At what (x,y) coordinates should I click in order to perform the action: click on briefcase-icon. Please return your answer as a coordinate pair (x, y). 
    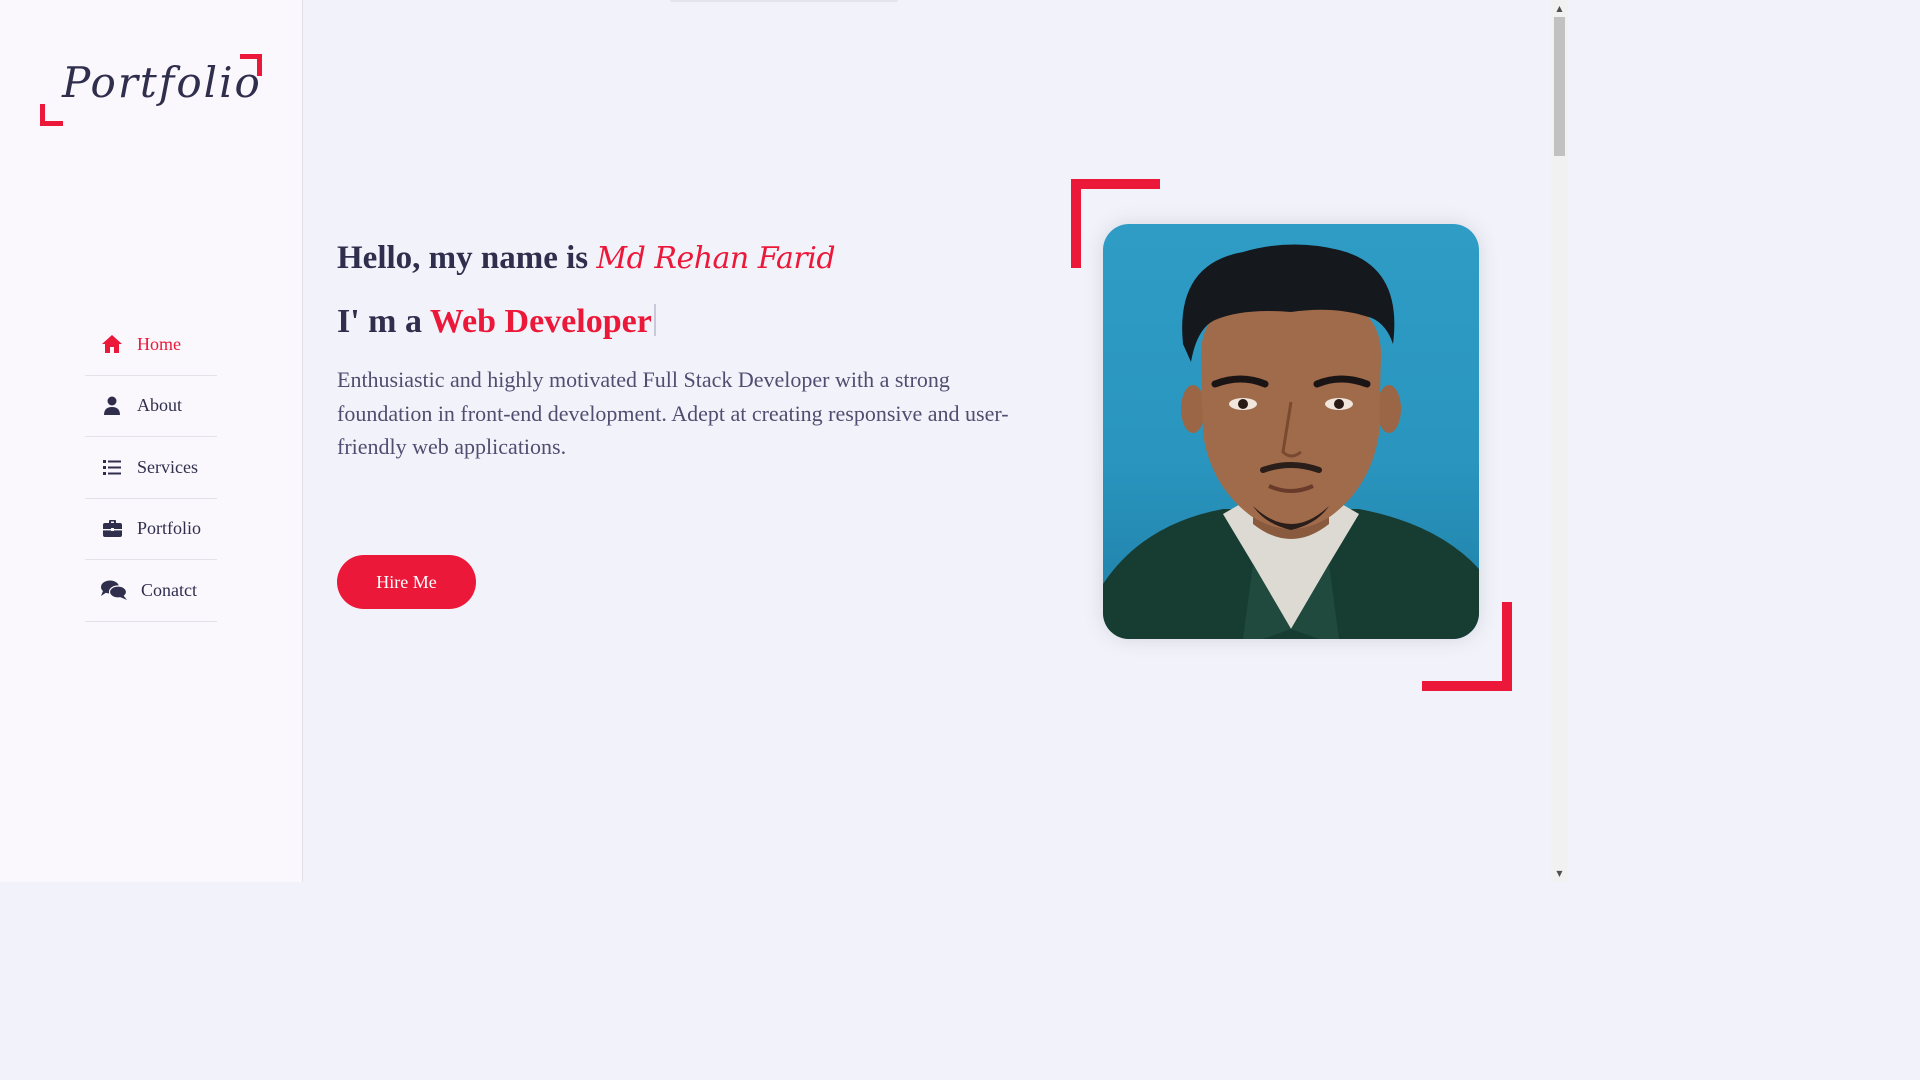
    Looking at the image, I should click on (112, 529).